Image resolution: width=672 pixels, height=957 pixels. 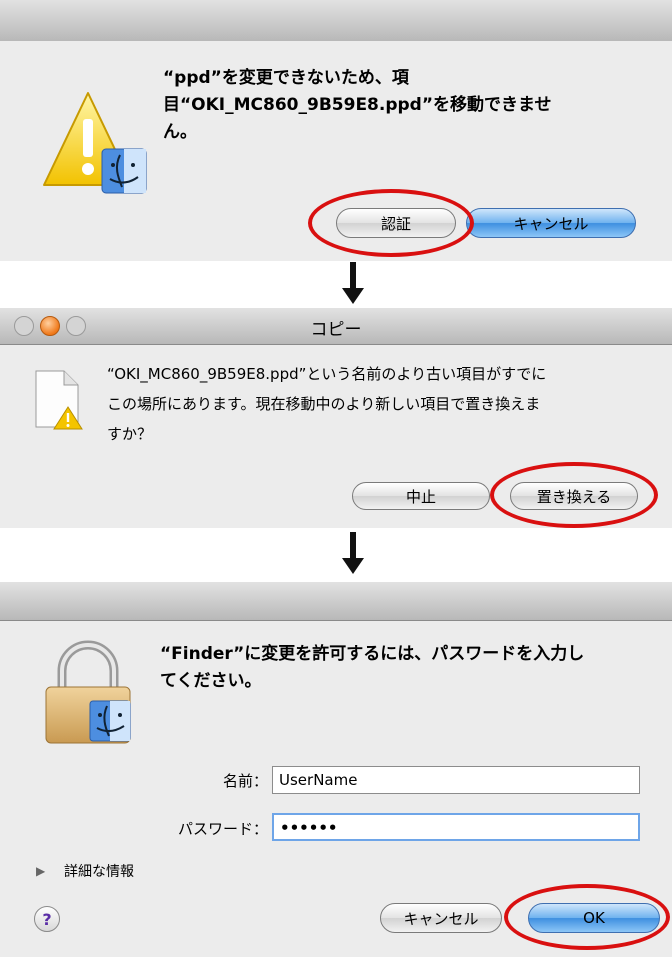 What do you see at coordinates (180, 132) in the screenshot?
I see `dialog1-message-line: ん。` at bounding box center [180, 132].